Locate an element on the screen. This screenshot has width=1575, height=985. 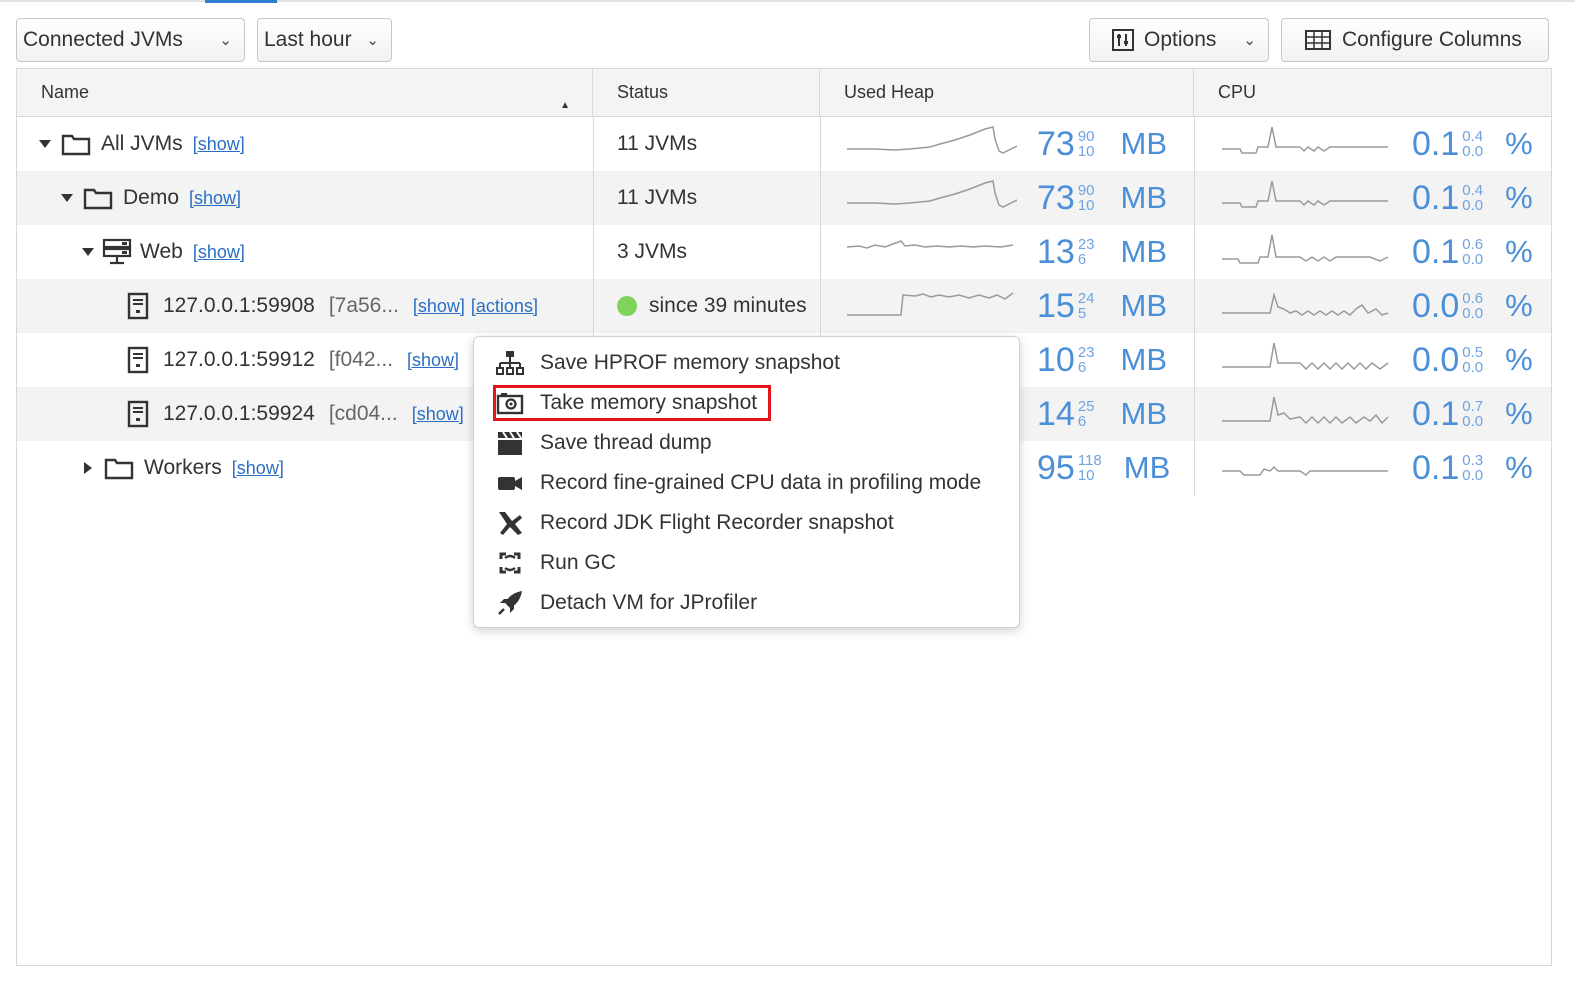
menu-item-detach-vm: Detach VM for JProfiler is located at coordinates (626, 603).